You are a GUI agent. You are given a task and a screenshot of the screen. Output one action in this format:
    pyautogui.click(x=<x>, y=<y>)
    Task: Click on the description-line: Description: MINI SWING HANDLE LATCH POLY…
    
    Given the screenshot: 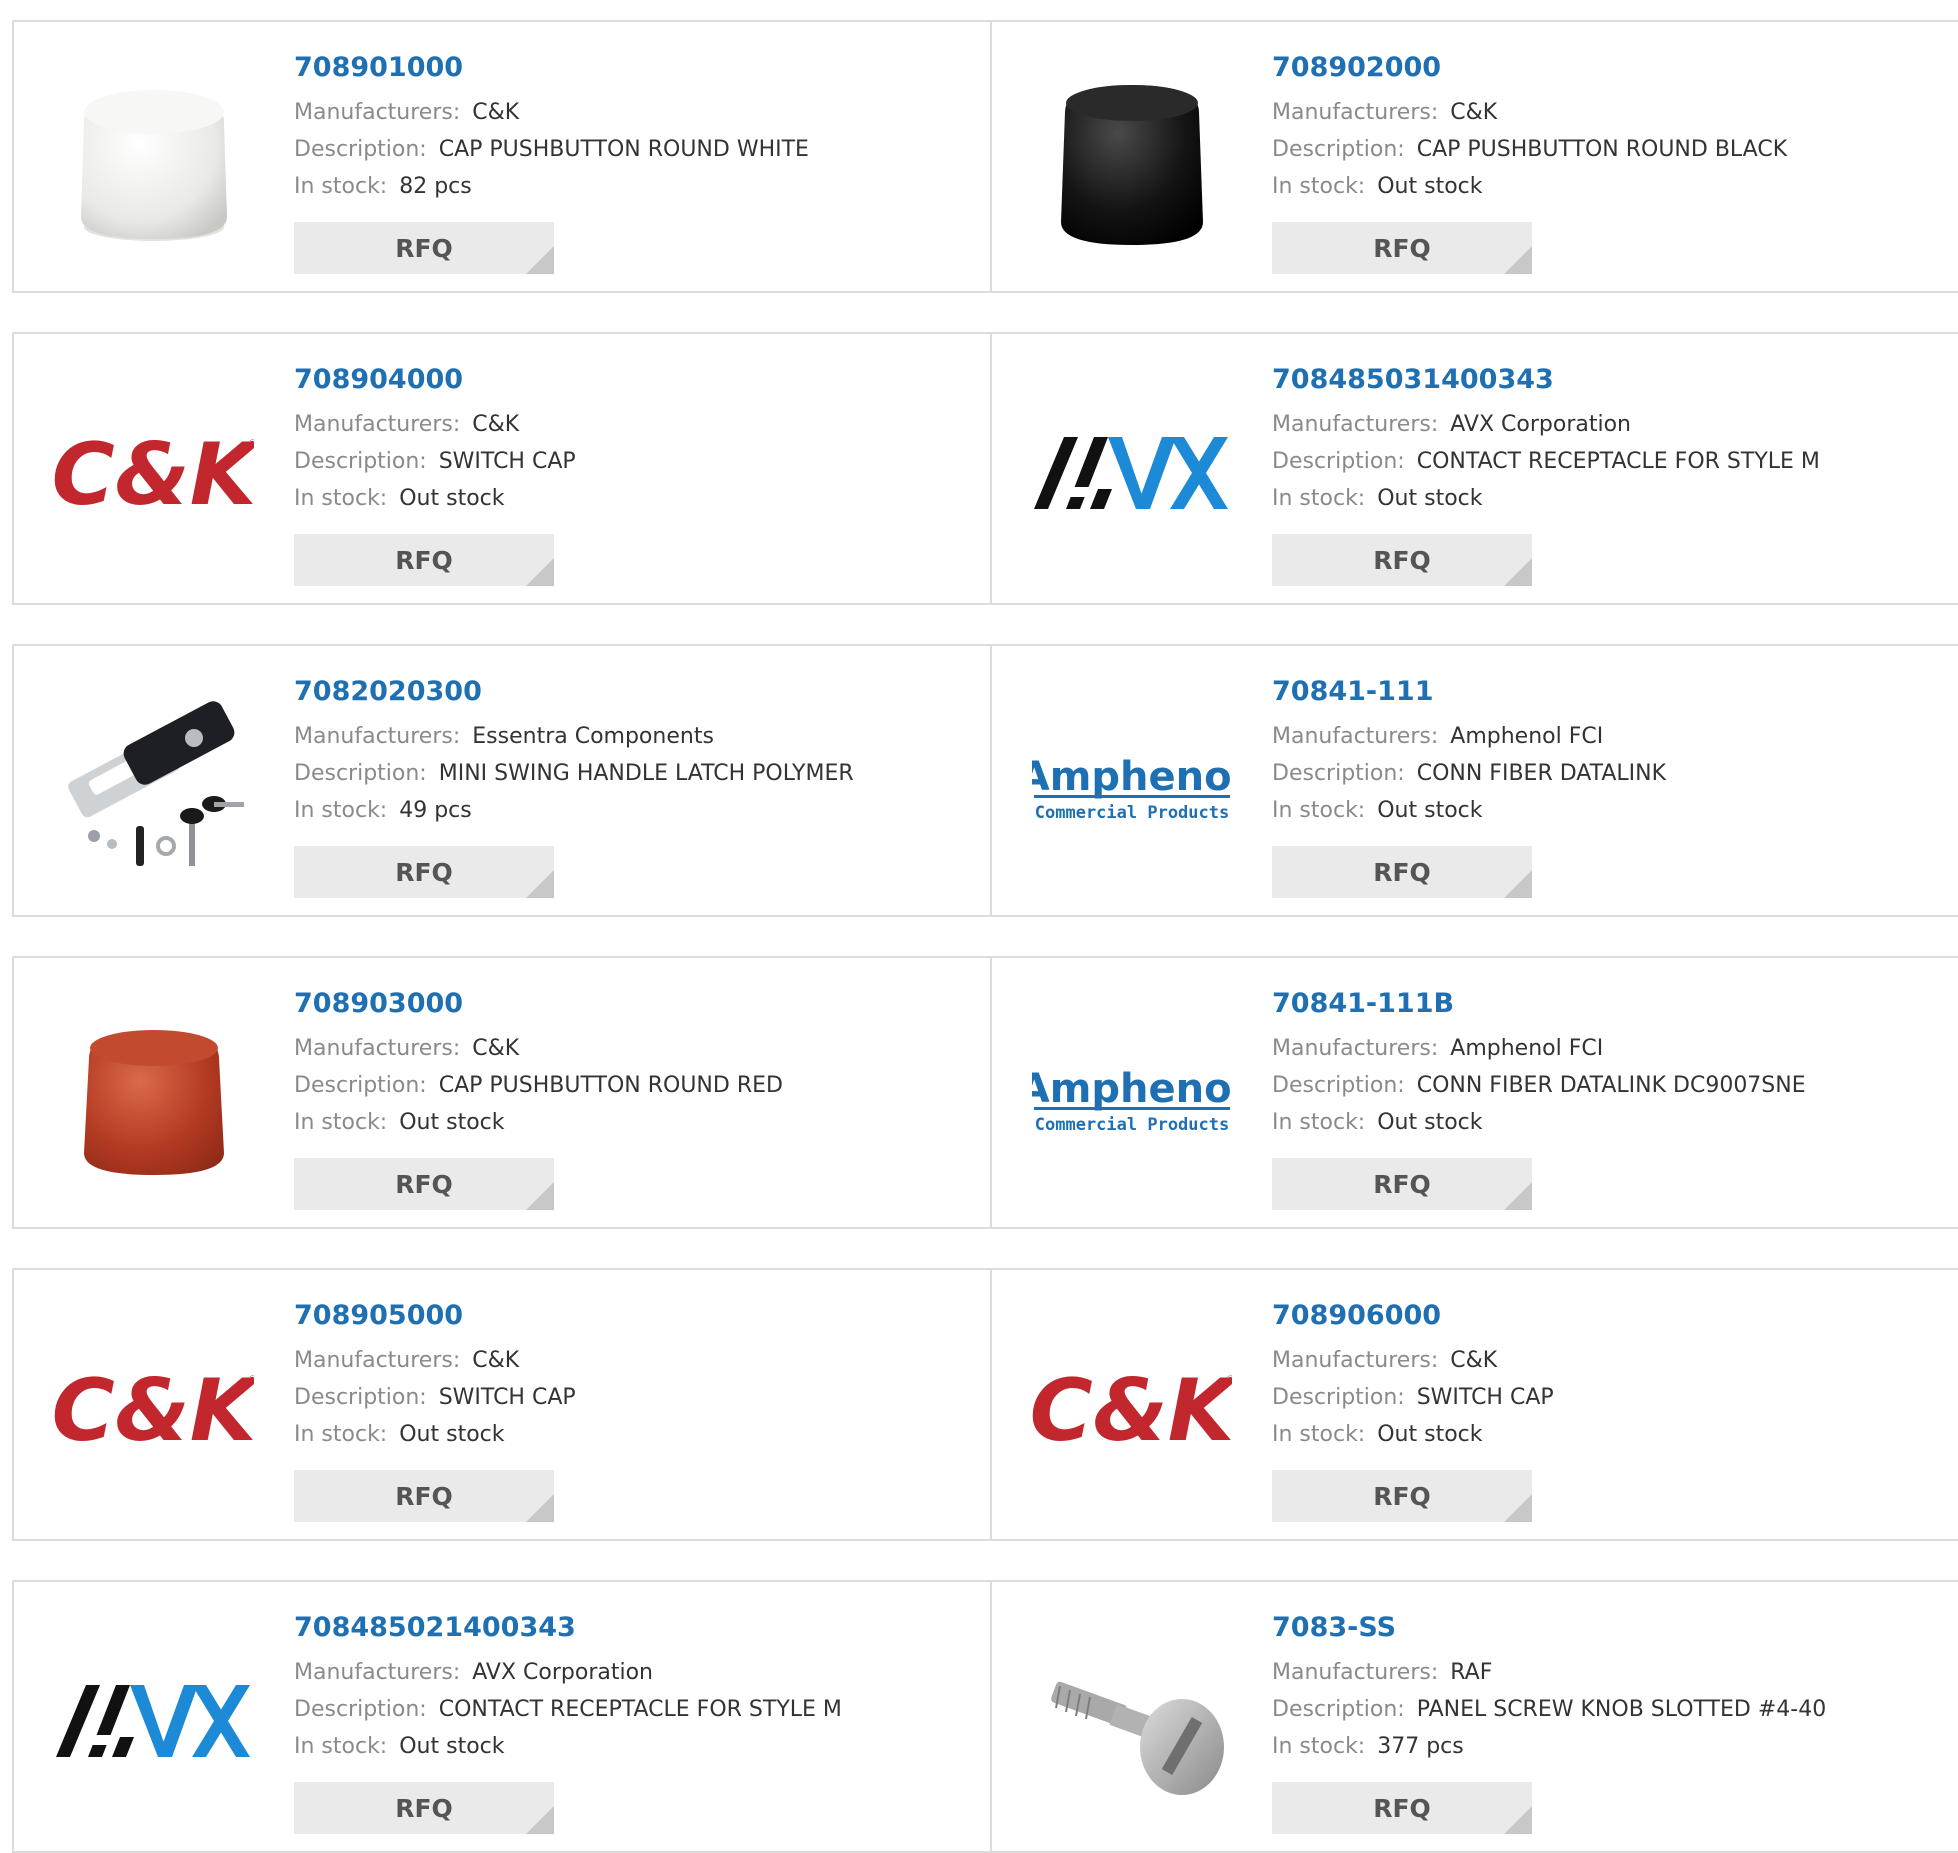 What is the action you would take?
    pyautogui.click(x=624, y=773)
    